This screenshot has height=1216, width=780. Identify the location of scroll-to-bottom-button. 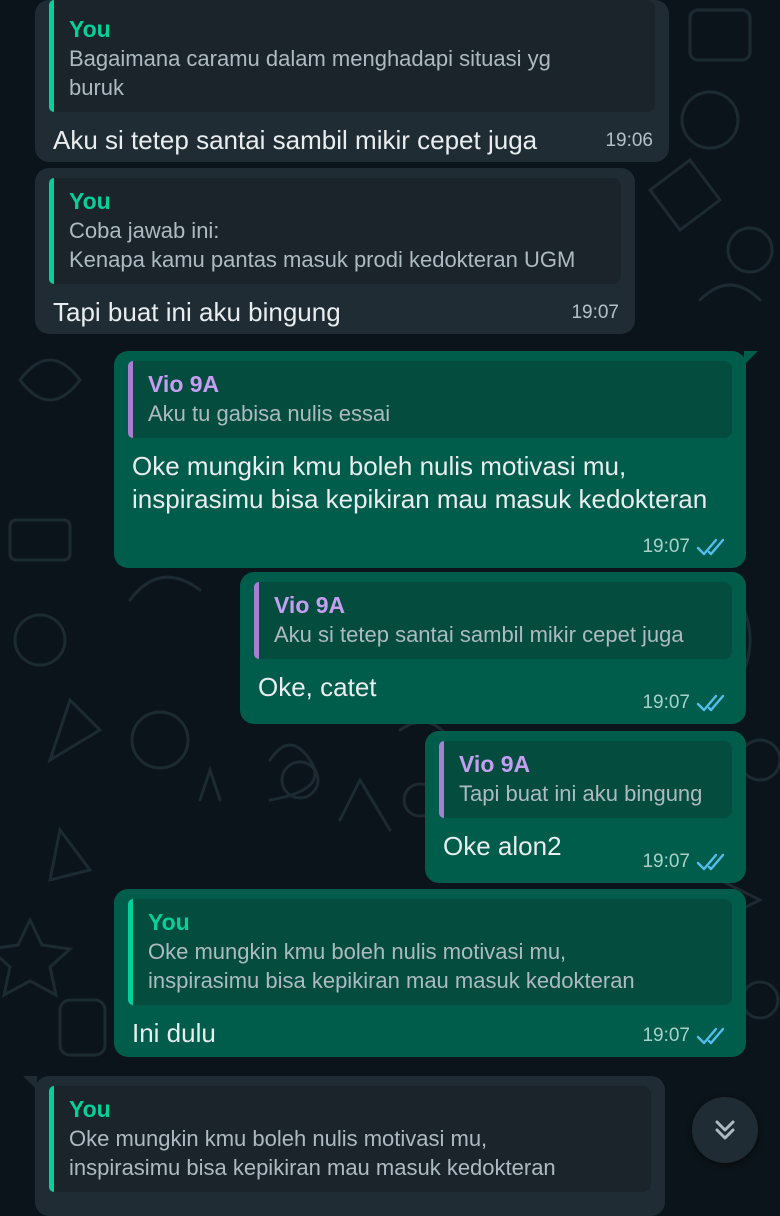
(725, 1130).